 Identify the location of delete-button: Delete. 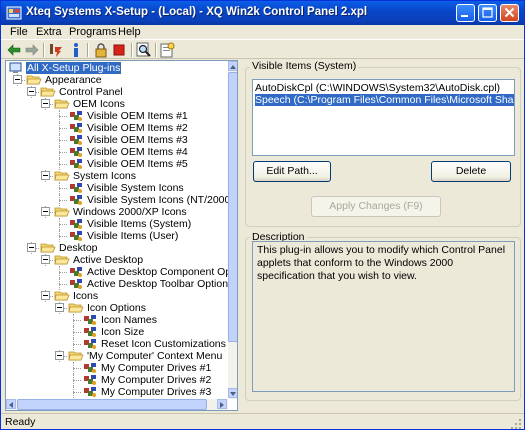
(471, 171).